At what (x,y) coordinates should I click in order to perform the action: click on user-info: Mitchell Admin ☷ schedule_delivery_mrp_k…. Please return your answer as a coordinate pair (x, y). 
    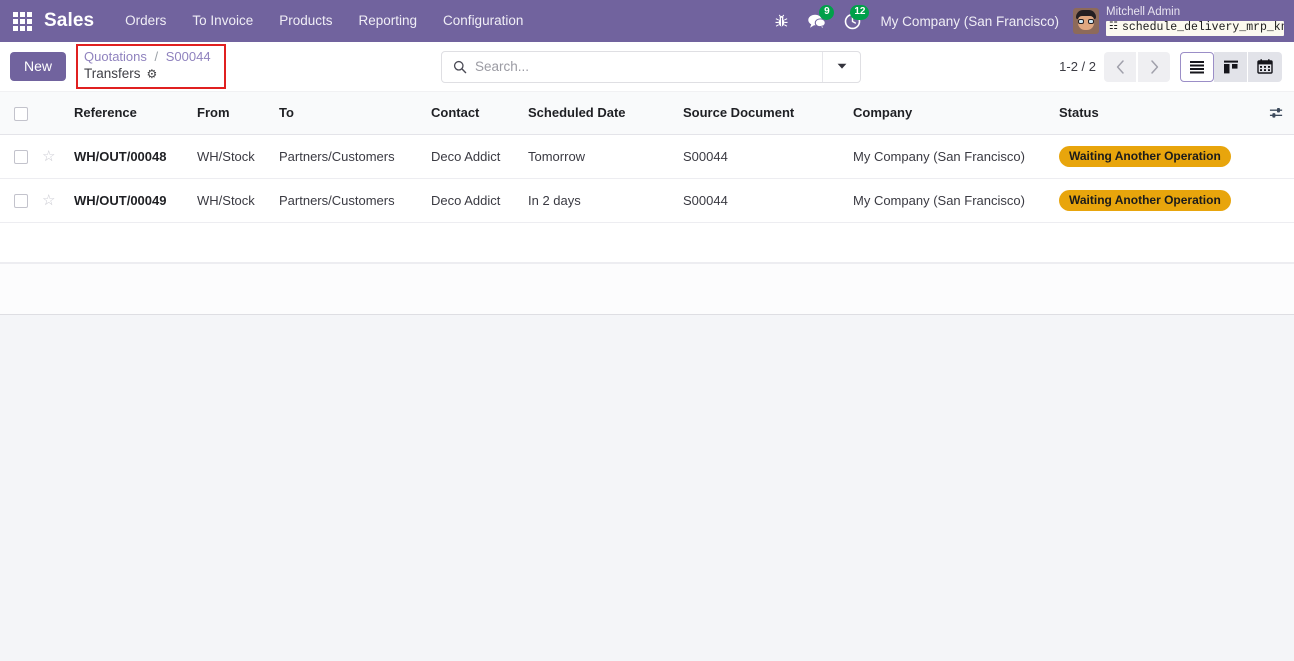
    Looking at the image, I should click on (1195, 21).